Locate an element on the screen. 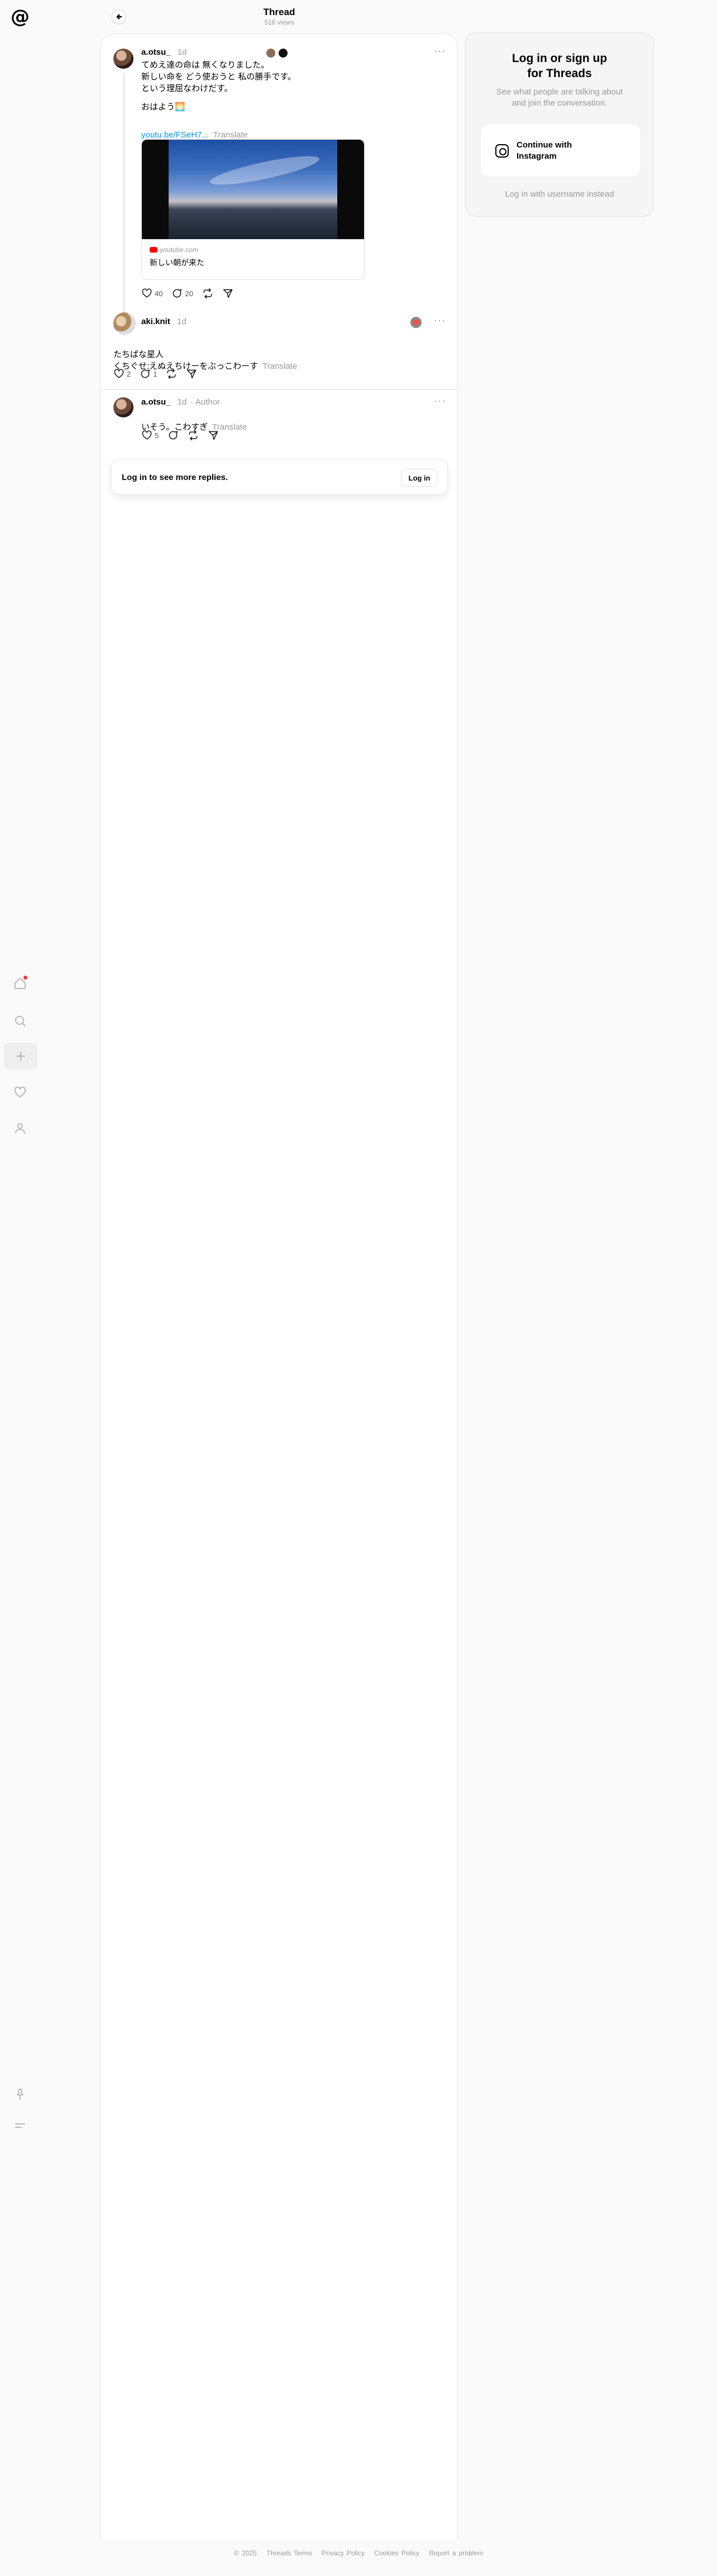 The image size is (717, 2576). reply-username: aki.knit is located at coordinates (155, 322).